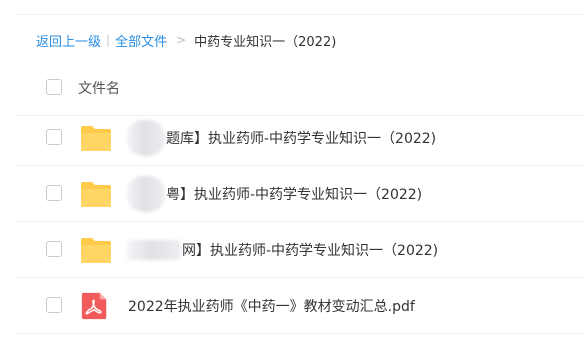 The image size is (584, 339). What do you see at coordinates (271, 306) in the screenshot?
I see `file-name: 2022年执业药师《中药一》教材变动汇总.pdf` at bounding box center [271, 306].